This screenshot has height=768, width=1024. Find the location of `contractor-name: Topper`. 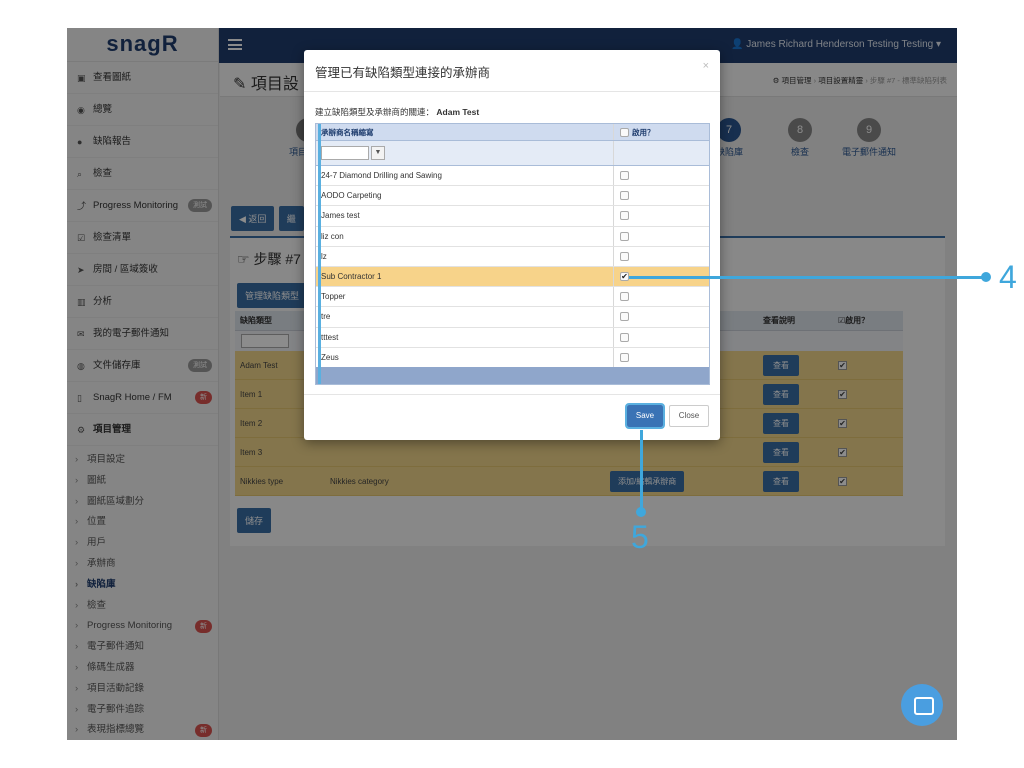

contractor-name: Topper is located at coordinates (333, 297).